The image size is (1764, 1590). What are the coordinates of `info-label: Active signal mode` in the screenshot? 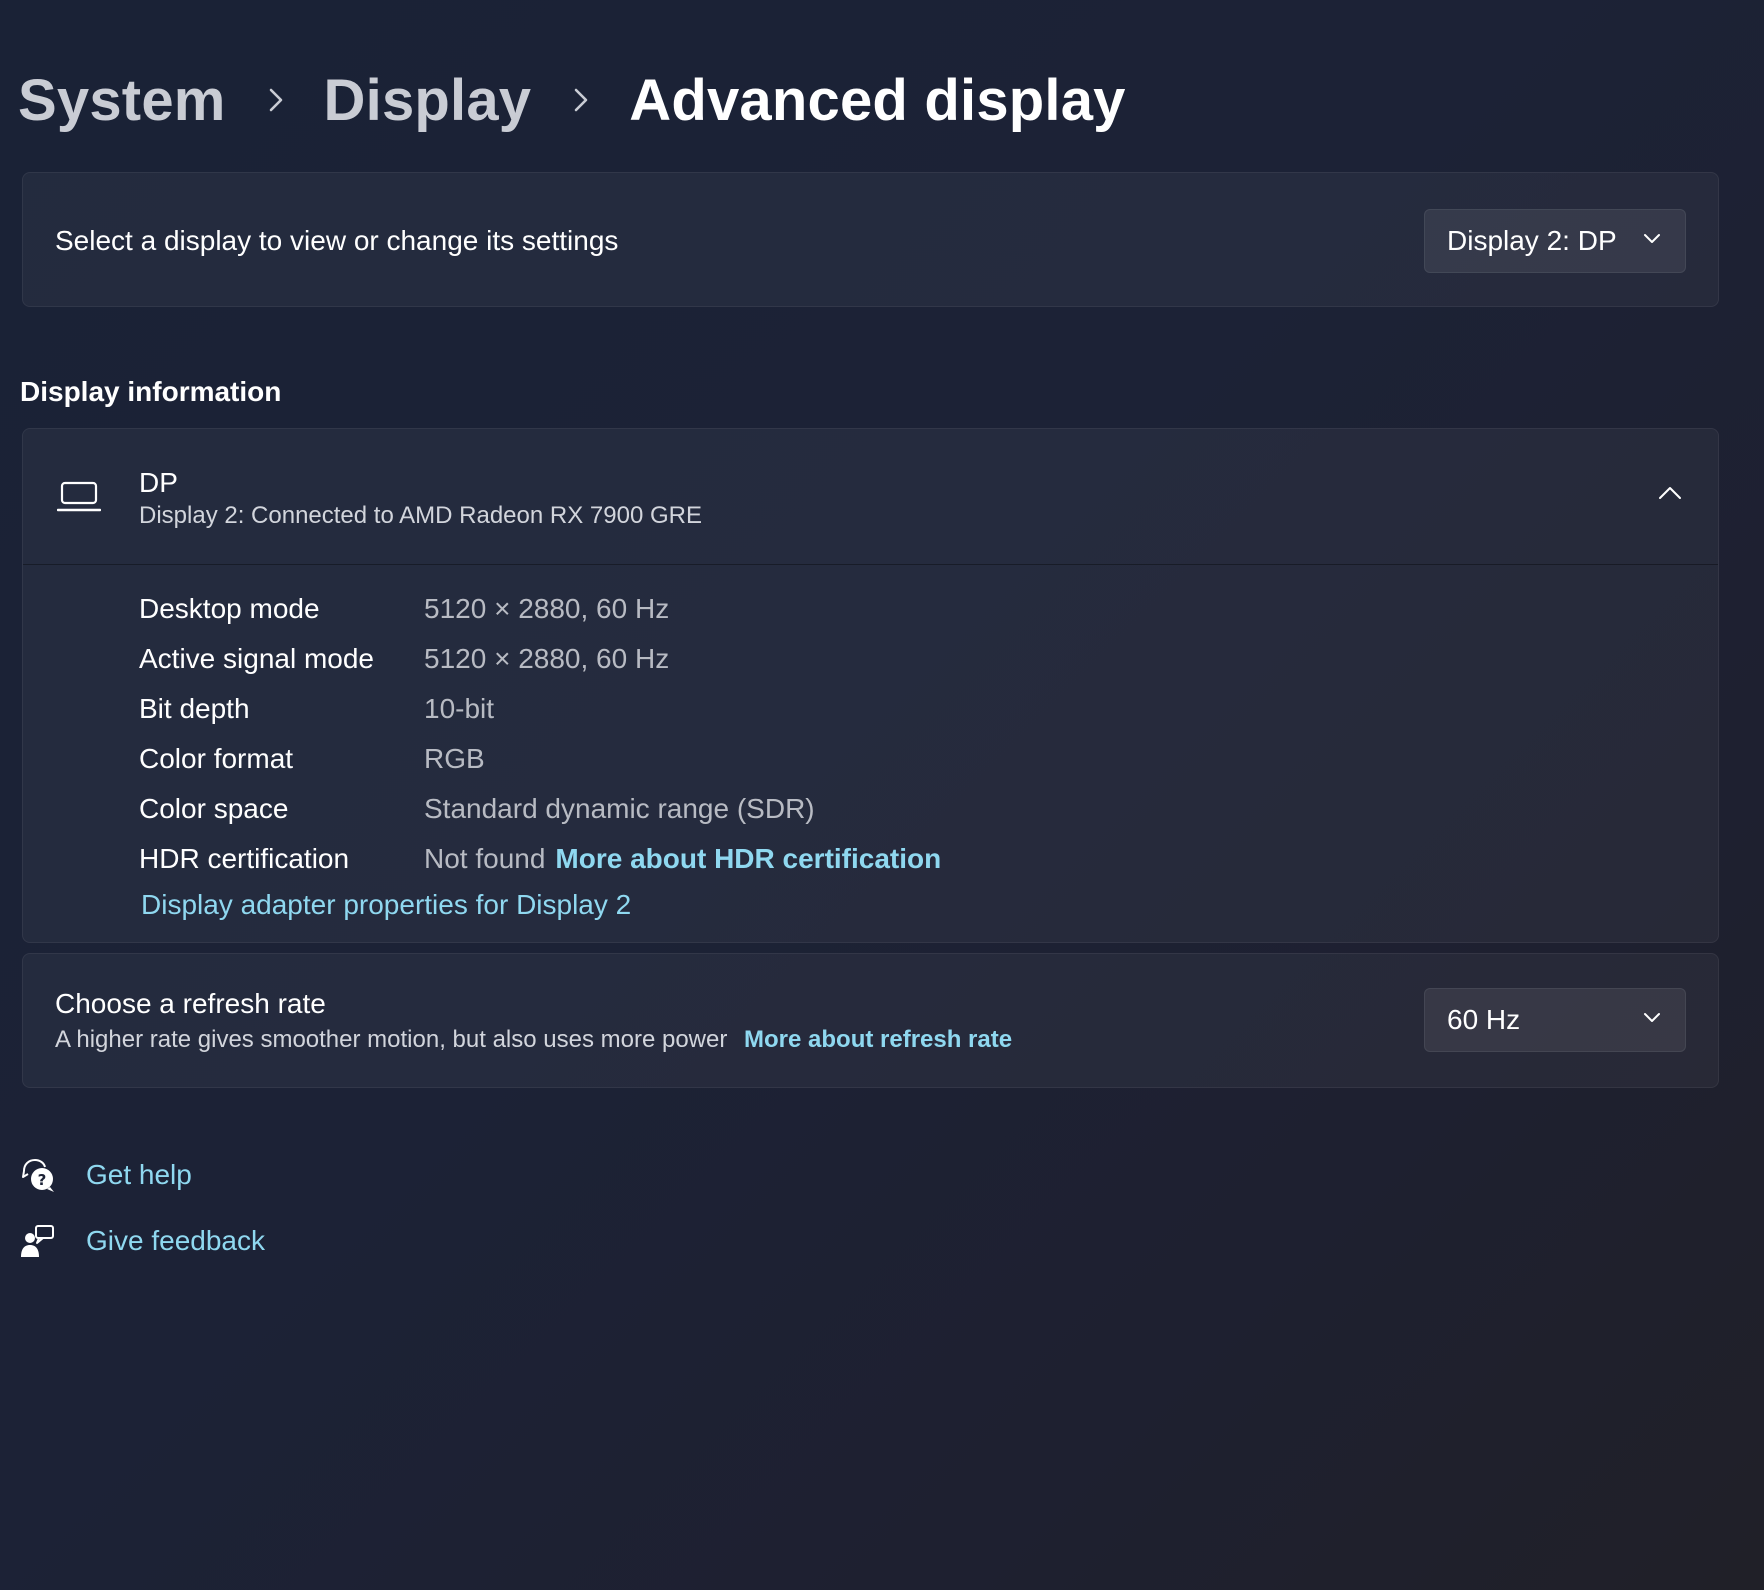 It's located at (257, 658).